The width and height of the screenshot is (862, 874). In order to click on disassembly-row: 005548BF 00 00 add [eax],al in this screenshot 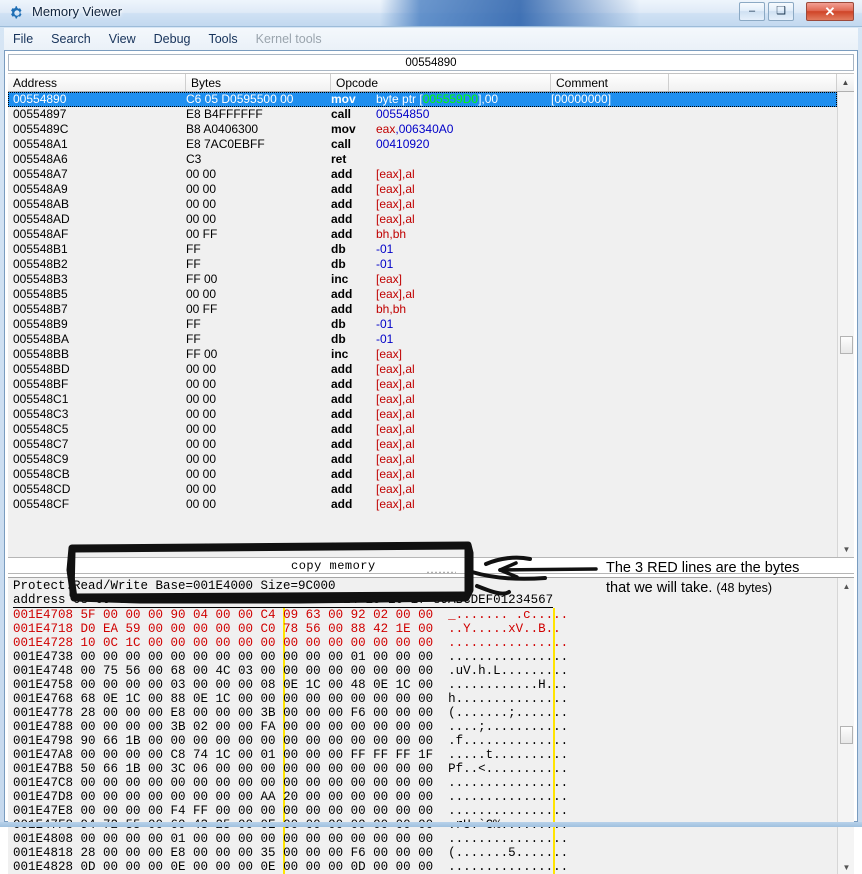, I will do `click(422, 384)`.